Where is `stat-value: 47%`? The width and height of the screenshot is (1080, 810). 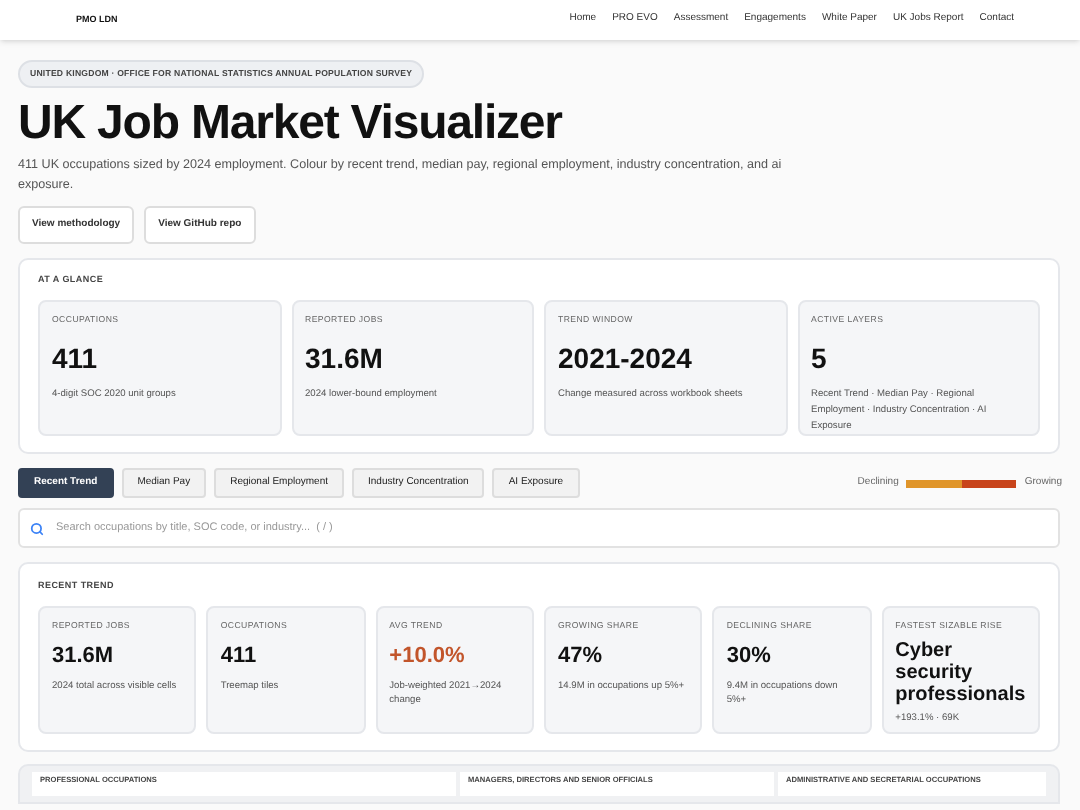
stat-value: 47% is located at coordinates (581, 657).